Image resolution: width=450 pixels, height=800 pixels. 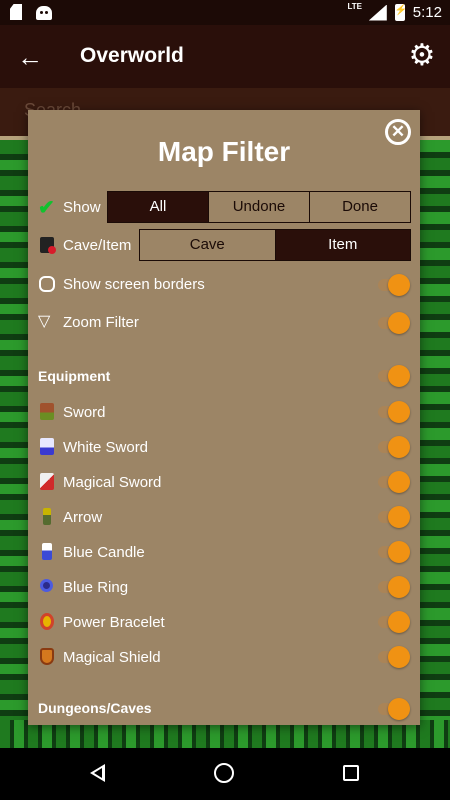 What do you see at coordinates (158, 207) in the screenshot?
I see `show-option-all: All` at bounding box center [158, 207].